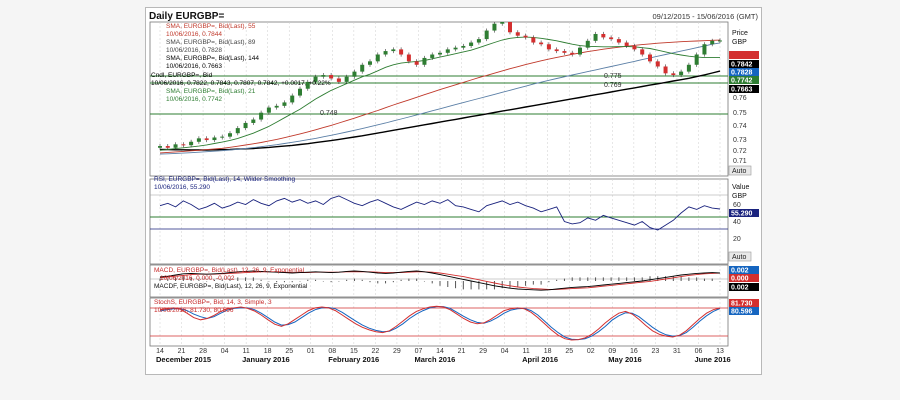 Image resolution: width=900 pixels, height=400 pixels. I want to click on level-label-0775: 0.775, so click(613, 76).